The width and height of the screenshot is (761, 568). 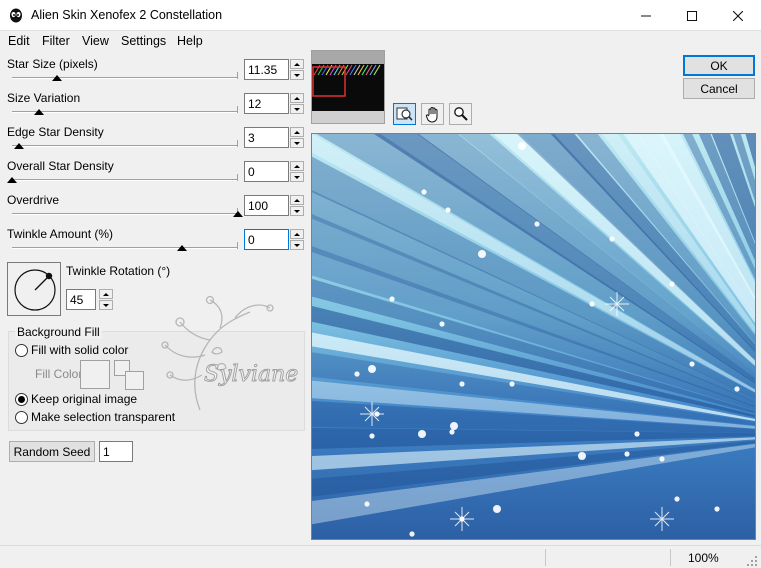 I want to click on minimize-button, so click(x=646, y=15).